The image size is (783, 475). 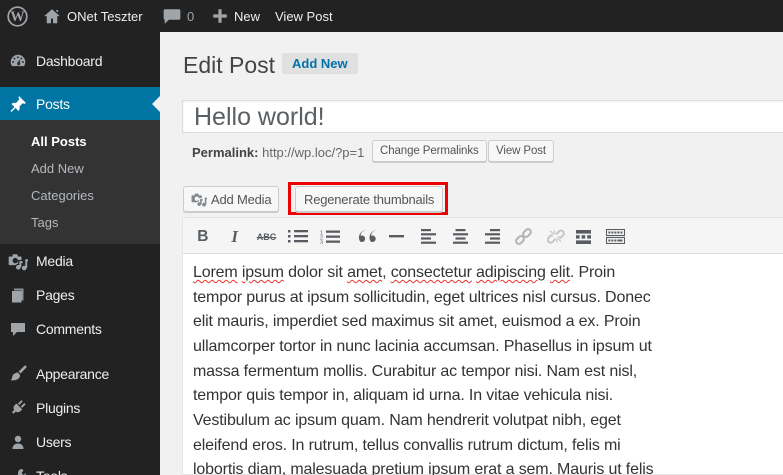 I want to click on svg-text: W, so click(x=17, y=17).